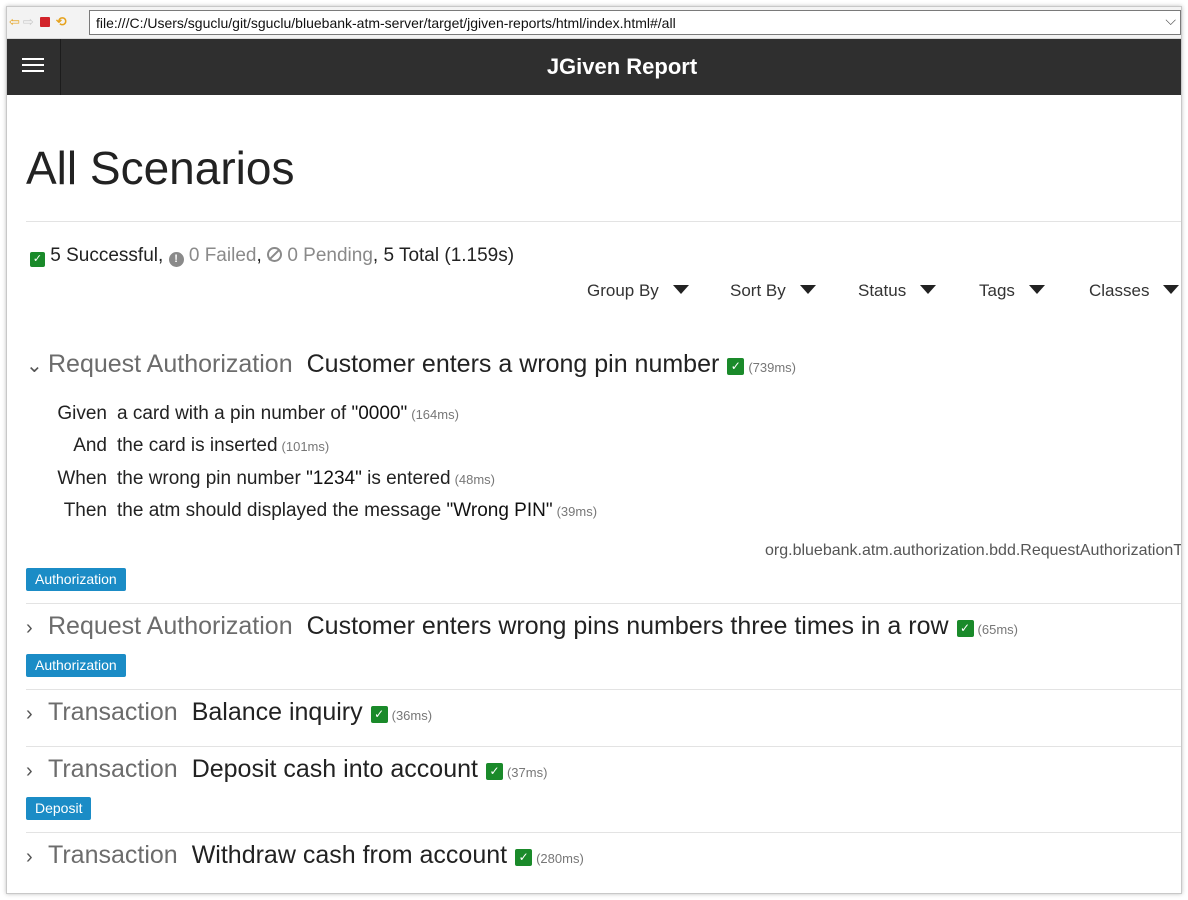  I want to click on ban-icon, so click(275, 254).